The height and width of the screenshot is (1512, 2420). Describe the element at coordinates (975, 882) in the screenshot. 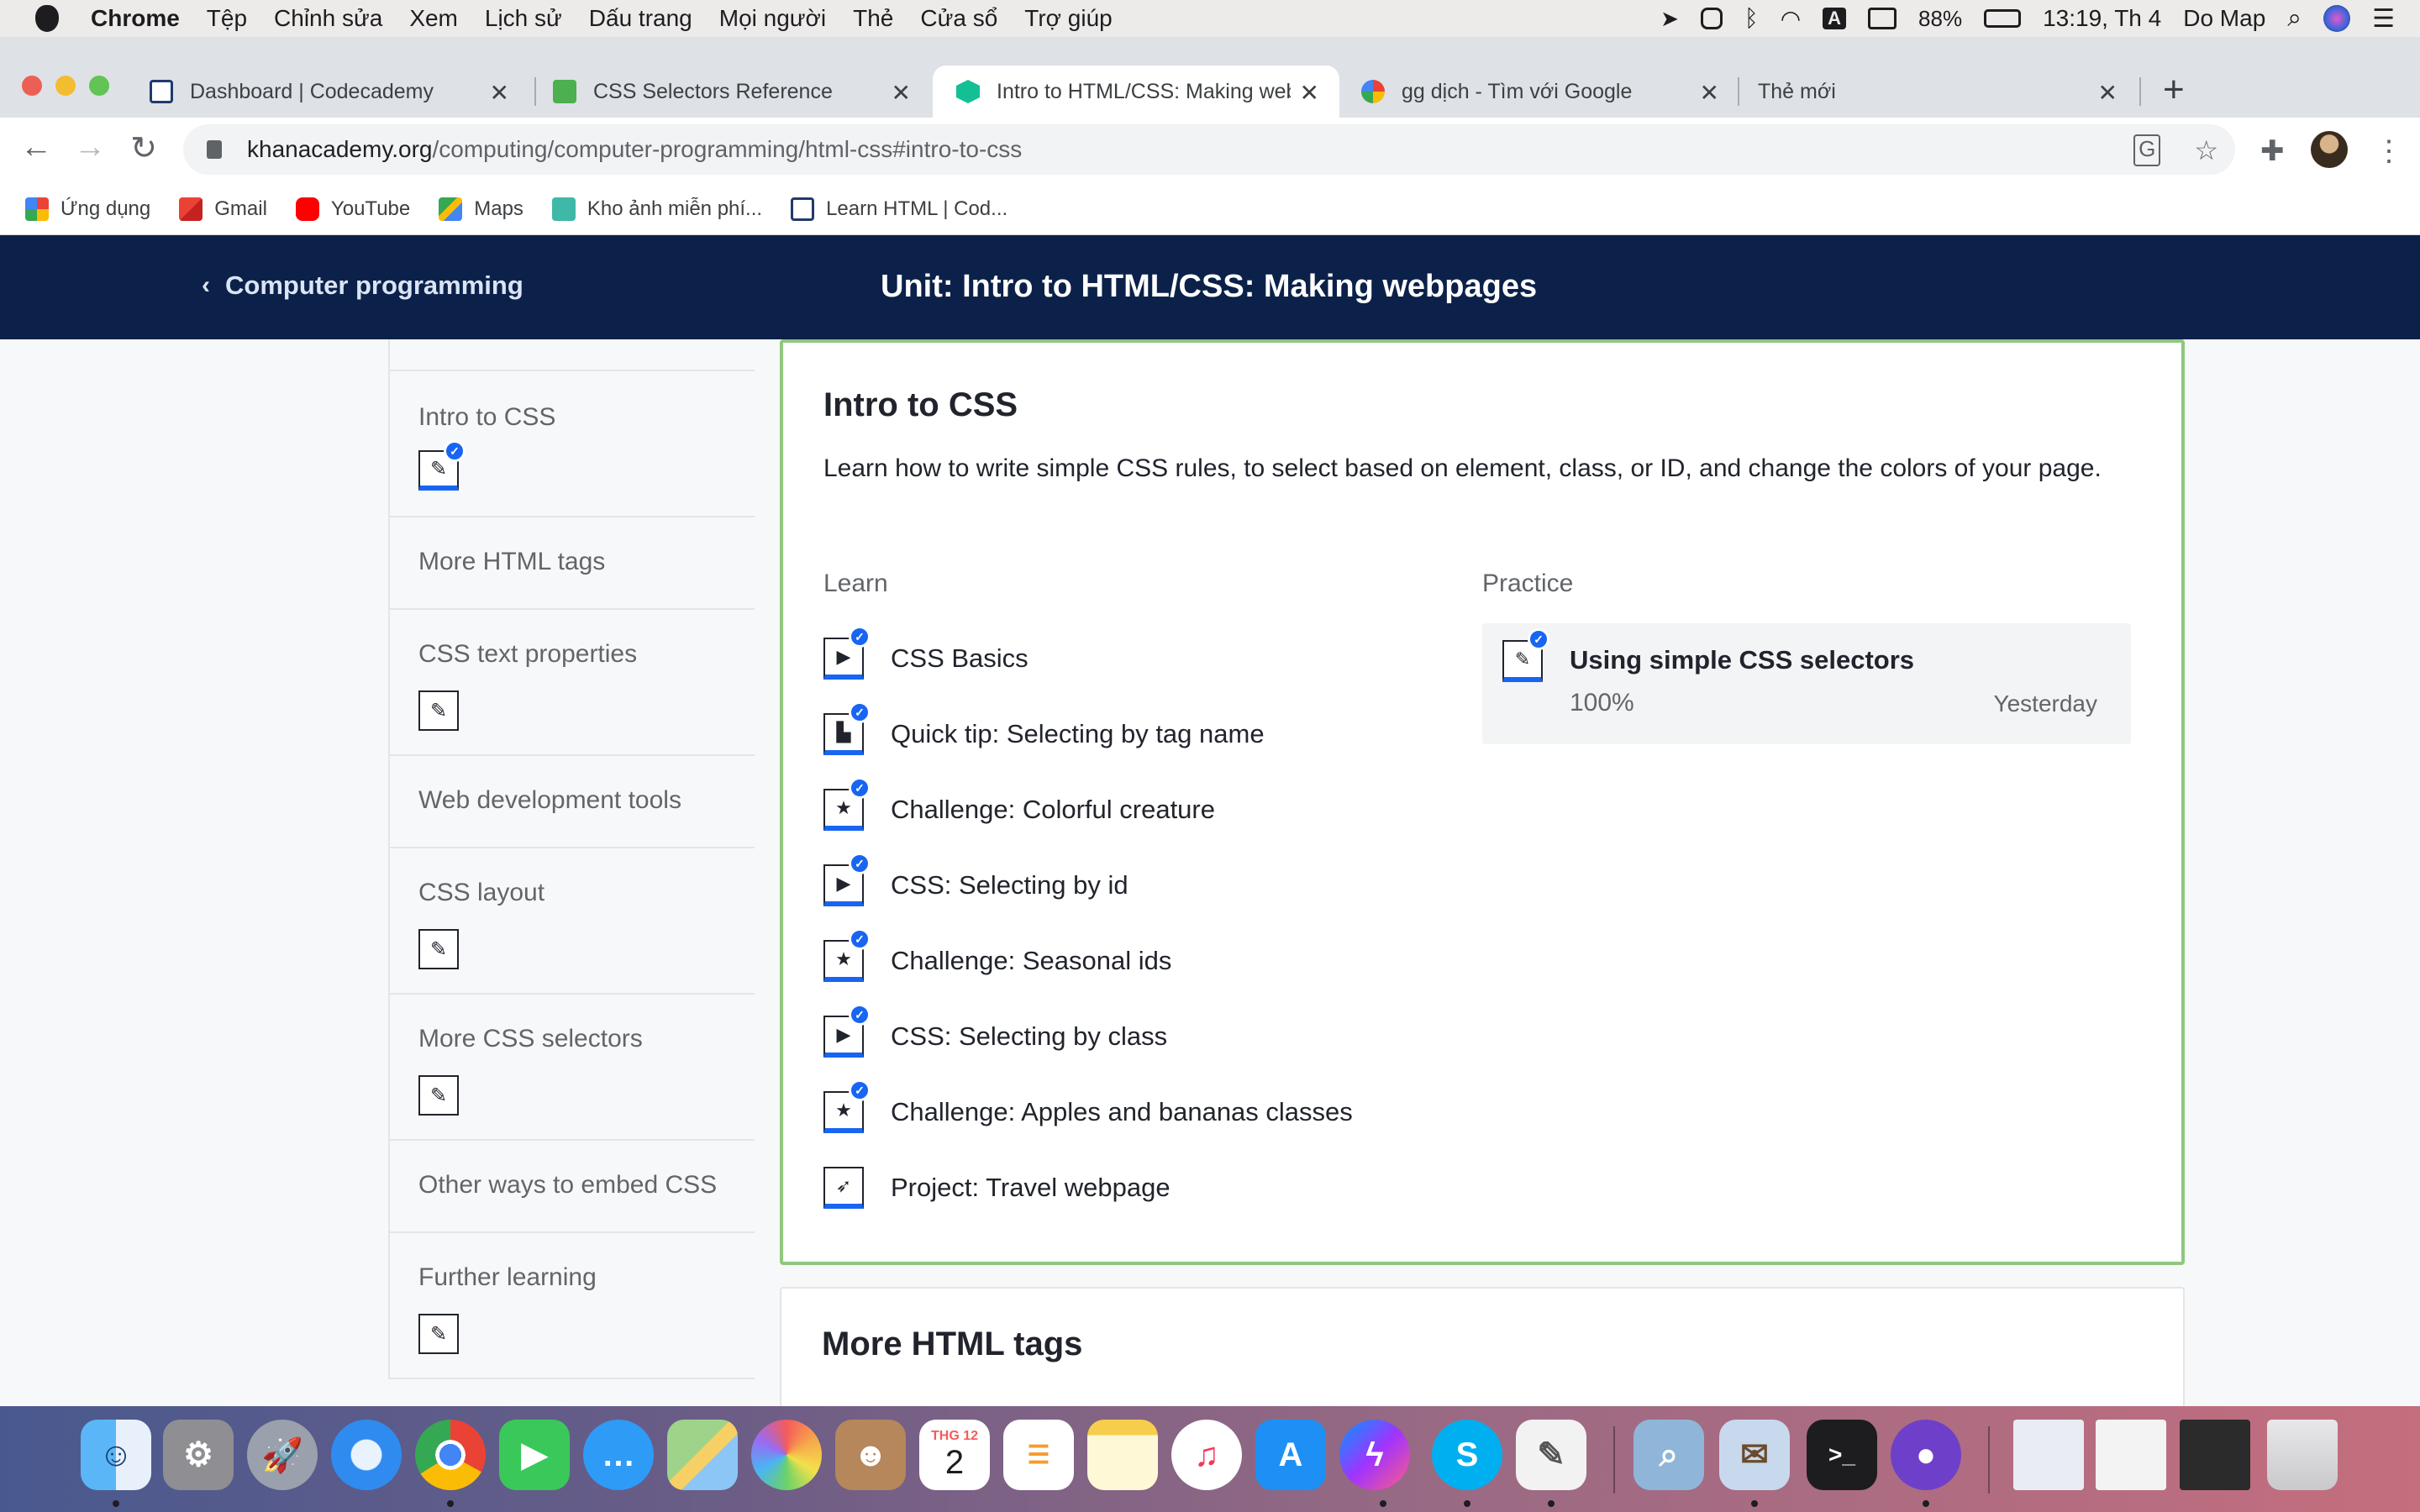

I see `lesson-item: ▶ ✓ CSS: Selecting by id` at that location.